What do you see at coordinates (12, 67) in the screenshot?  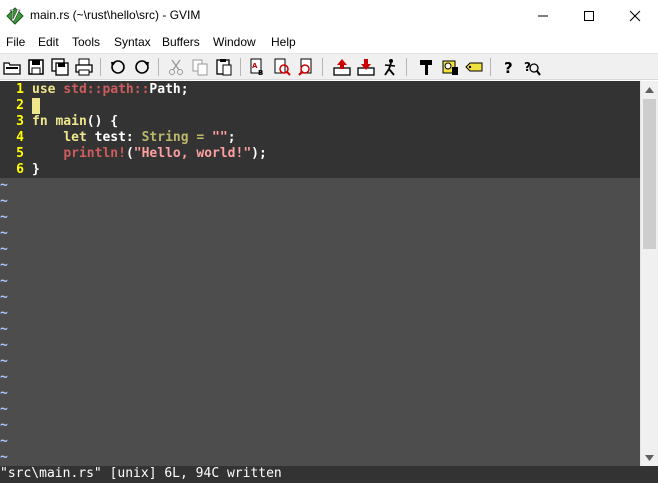 I see `open-icon` at bounding box center [12, 67].